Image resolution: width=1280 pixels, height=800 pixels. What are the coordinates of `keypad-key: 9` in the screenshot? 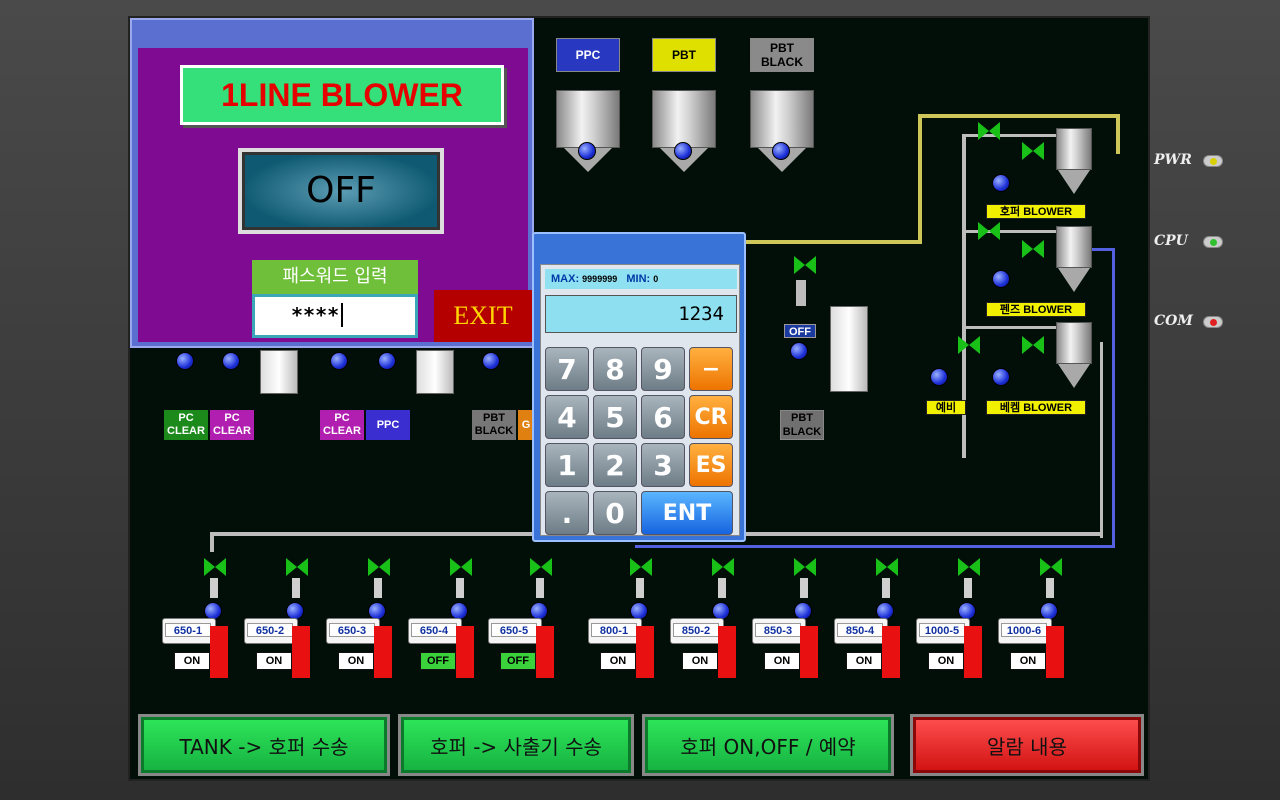 It's located at (663, 369).